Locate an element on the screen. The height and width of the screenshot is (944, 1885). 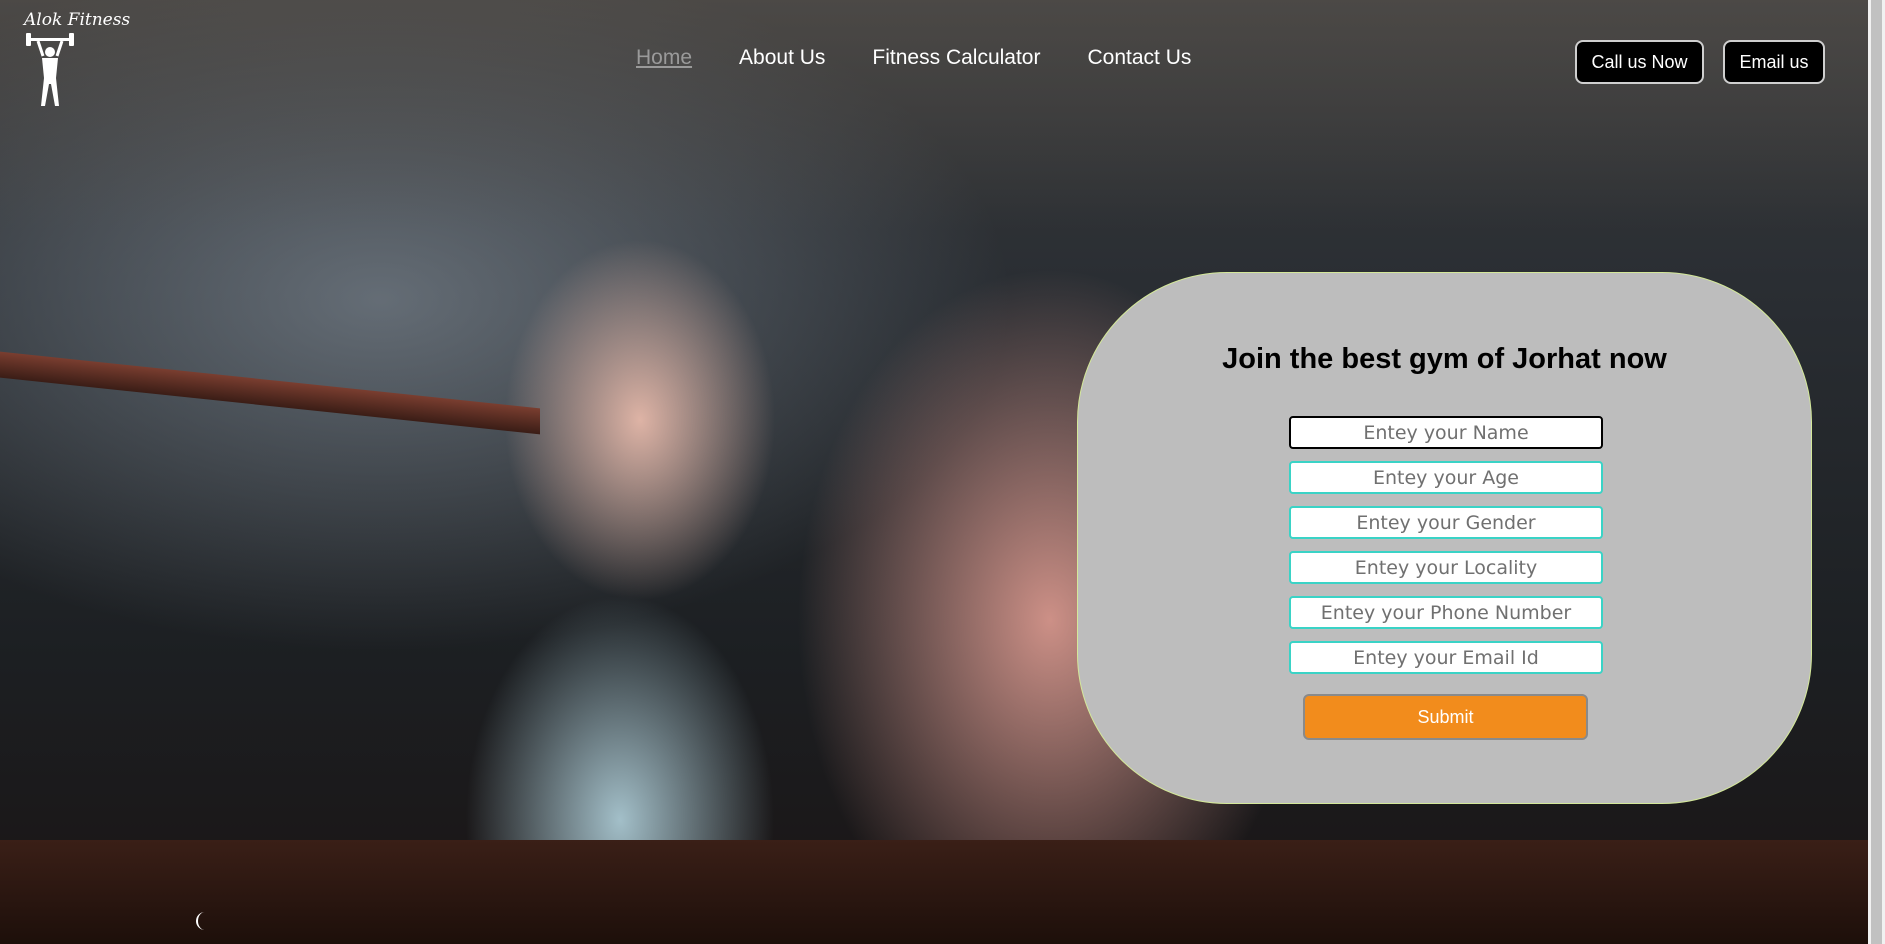
logo: Alok Fitness is located at coordinates (87, 60).